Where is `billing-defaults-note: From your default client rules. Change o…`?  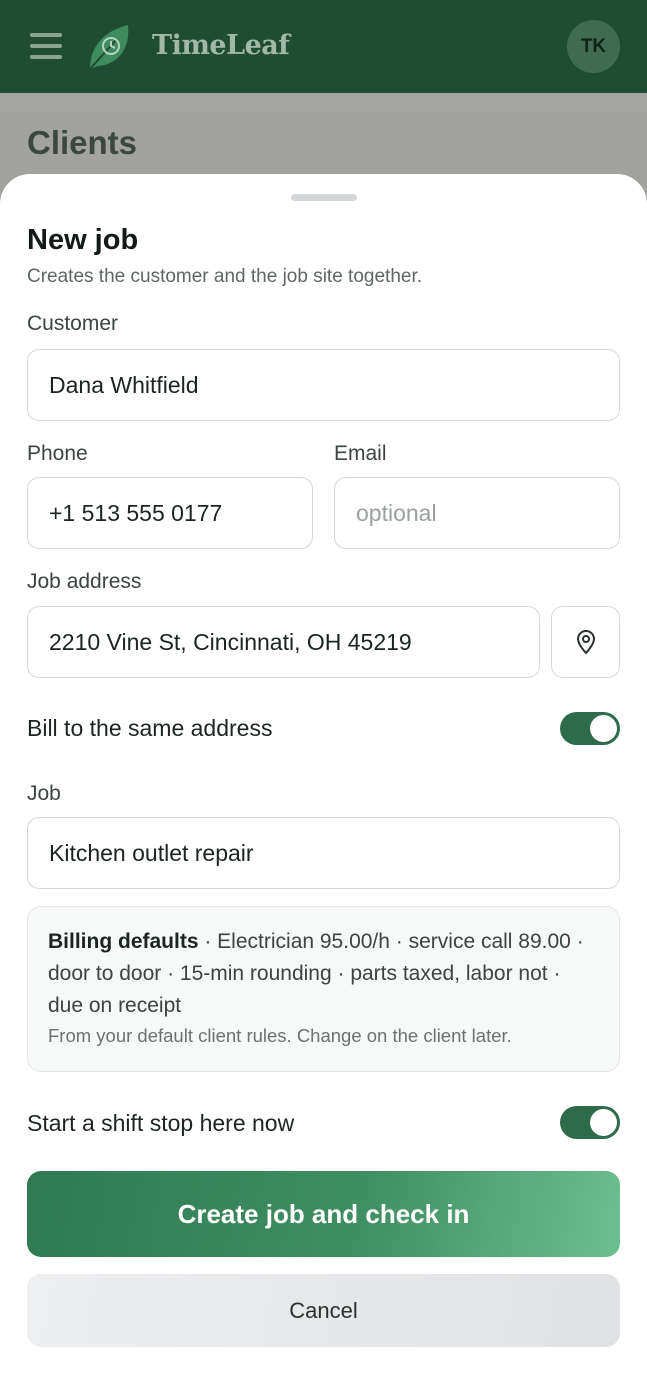 billing-defaults-note: From your default client rules. Change o… is located at coordinates (280, 1035).